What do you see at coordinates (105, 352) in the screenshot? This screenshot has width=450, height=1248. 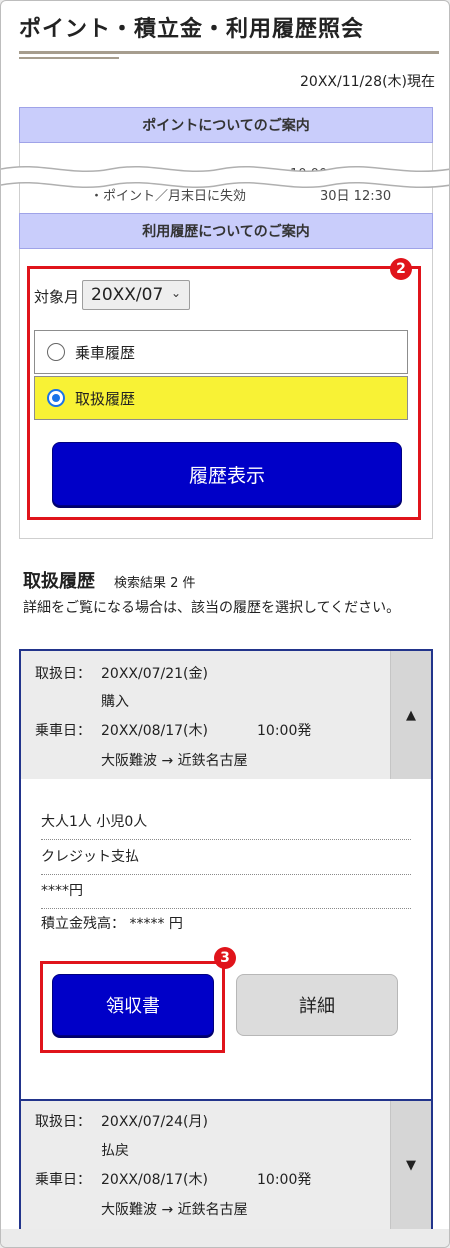 I see `radio-boarding-label: 乗車履歴` at bounding box center [105, 352].